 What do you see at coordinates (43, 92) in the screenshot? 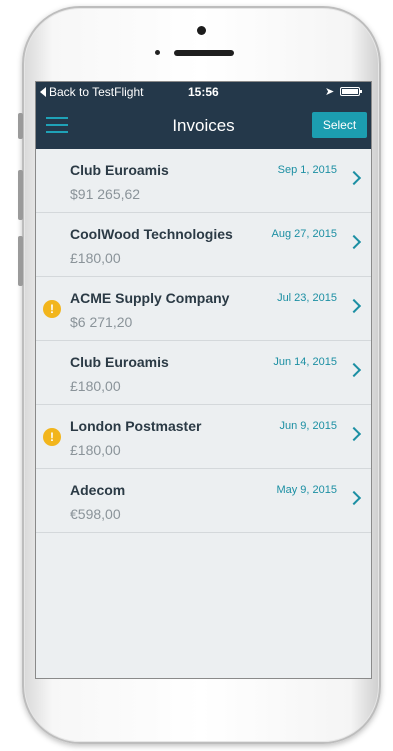
I see `back-arrow-icon` at bounding box center [43, 92].